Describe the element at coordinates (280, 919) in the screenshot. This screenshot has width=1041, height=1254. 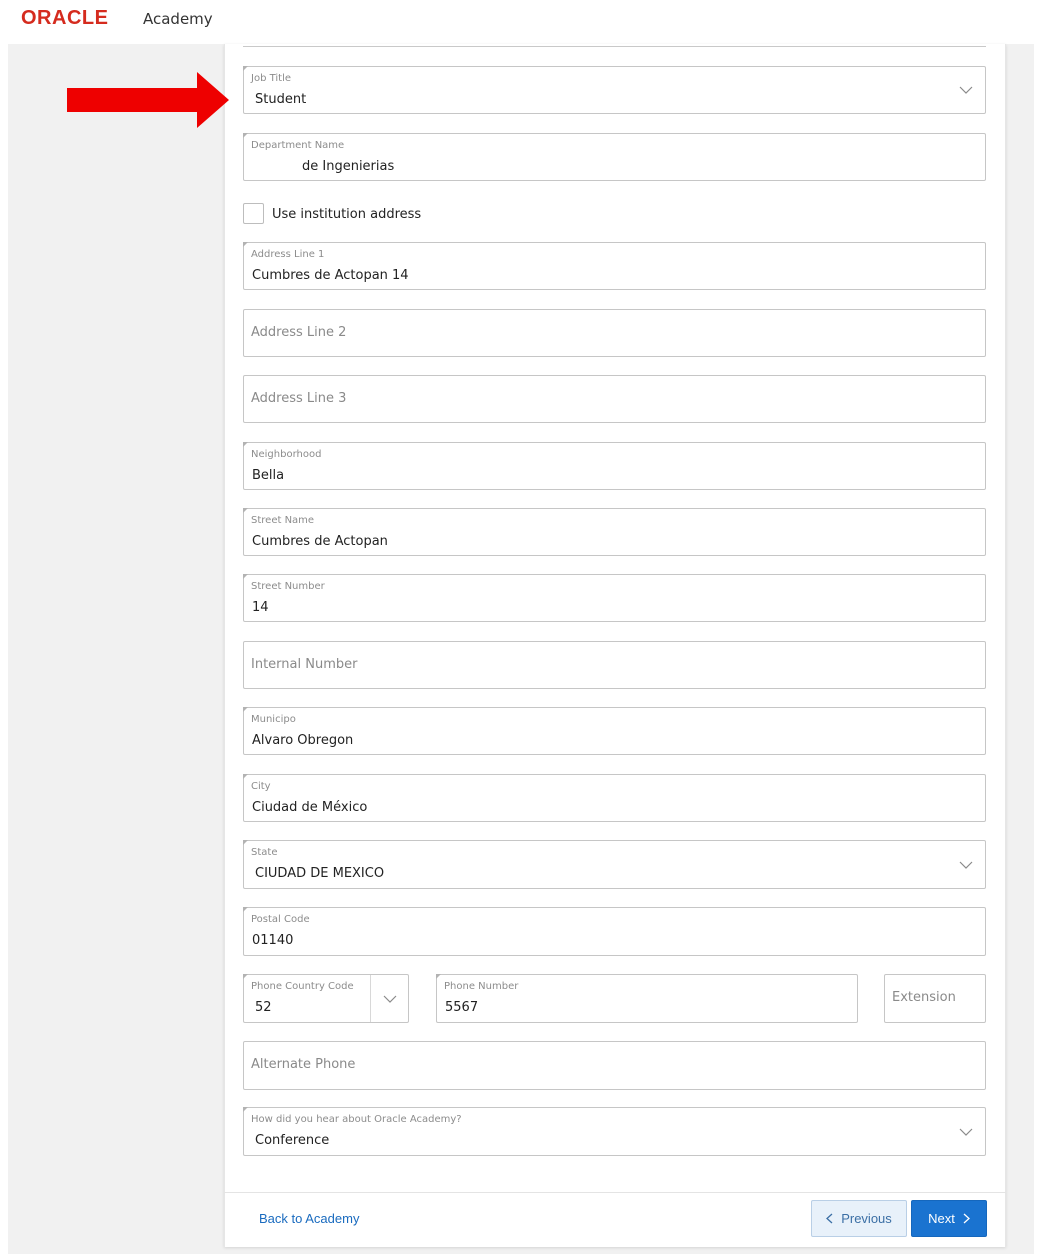
I see `postal-code-label: Postal Code` at that location.